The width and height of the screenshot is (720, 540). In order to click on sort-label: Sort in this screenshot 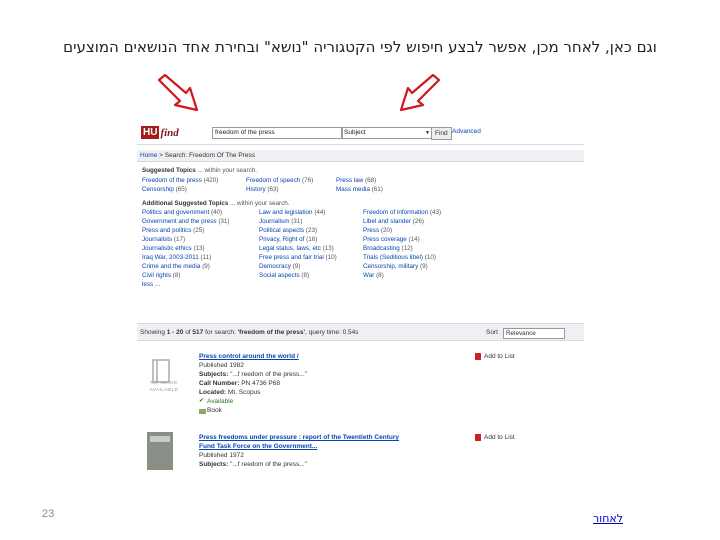, I will do `click(492, 332)`.